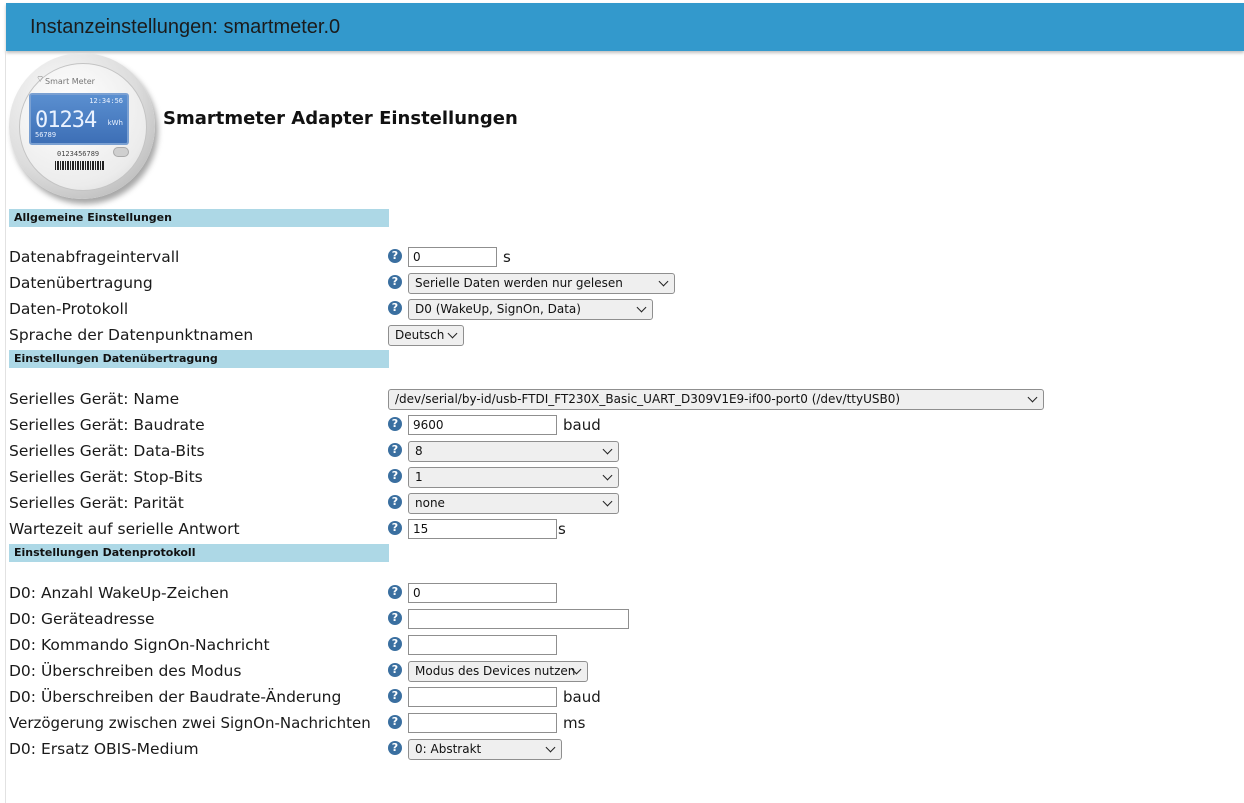 This screenshot has width=1244, height=803. Describe the element at coordinates (125, 671) in the screenshot. I see `mode-label: D0: Überschreiben des Modus` at that location.